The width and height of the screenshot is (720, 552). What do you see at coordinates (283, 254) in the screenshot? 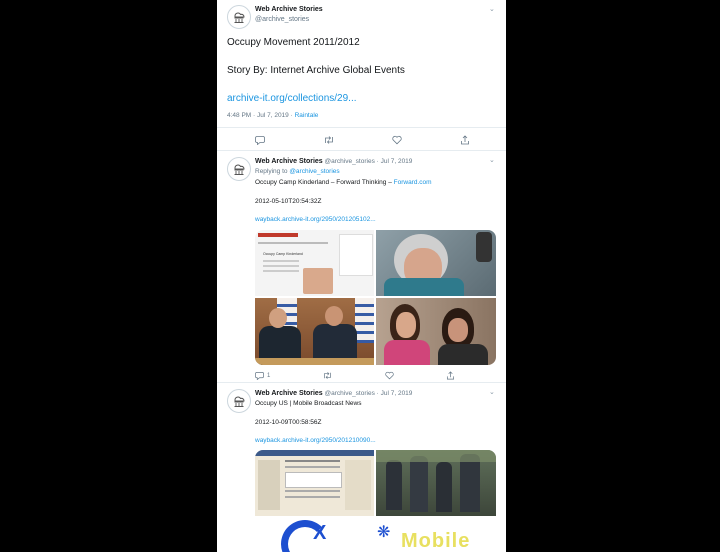
I see `thumb-headline: Occupy Camp Kinderland` at bounding box center [283, 254].